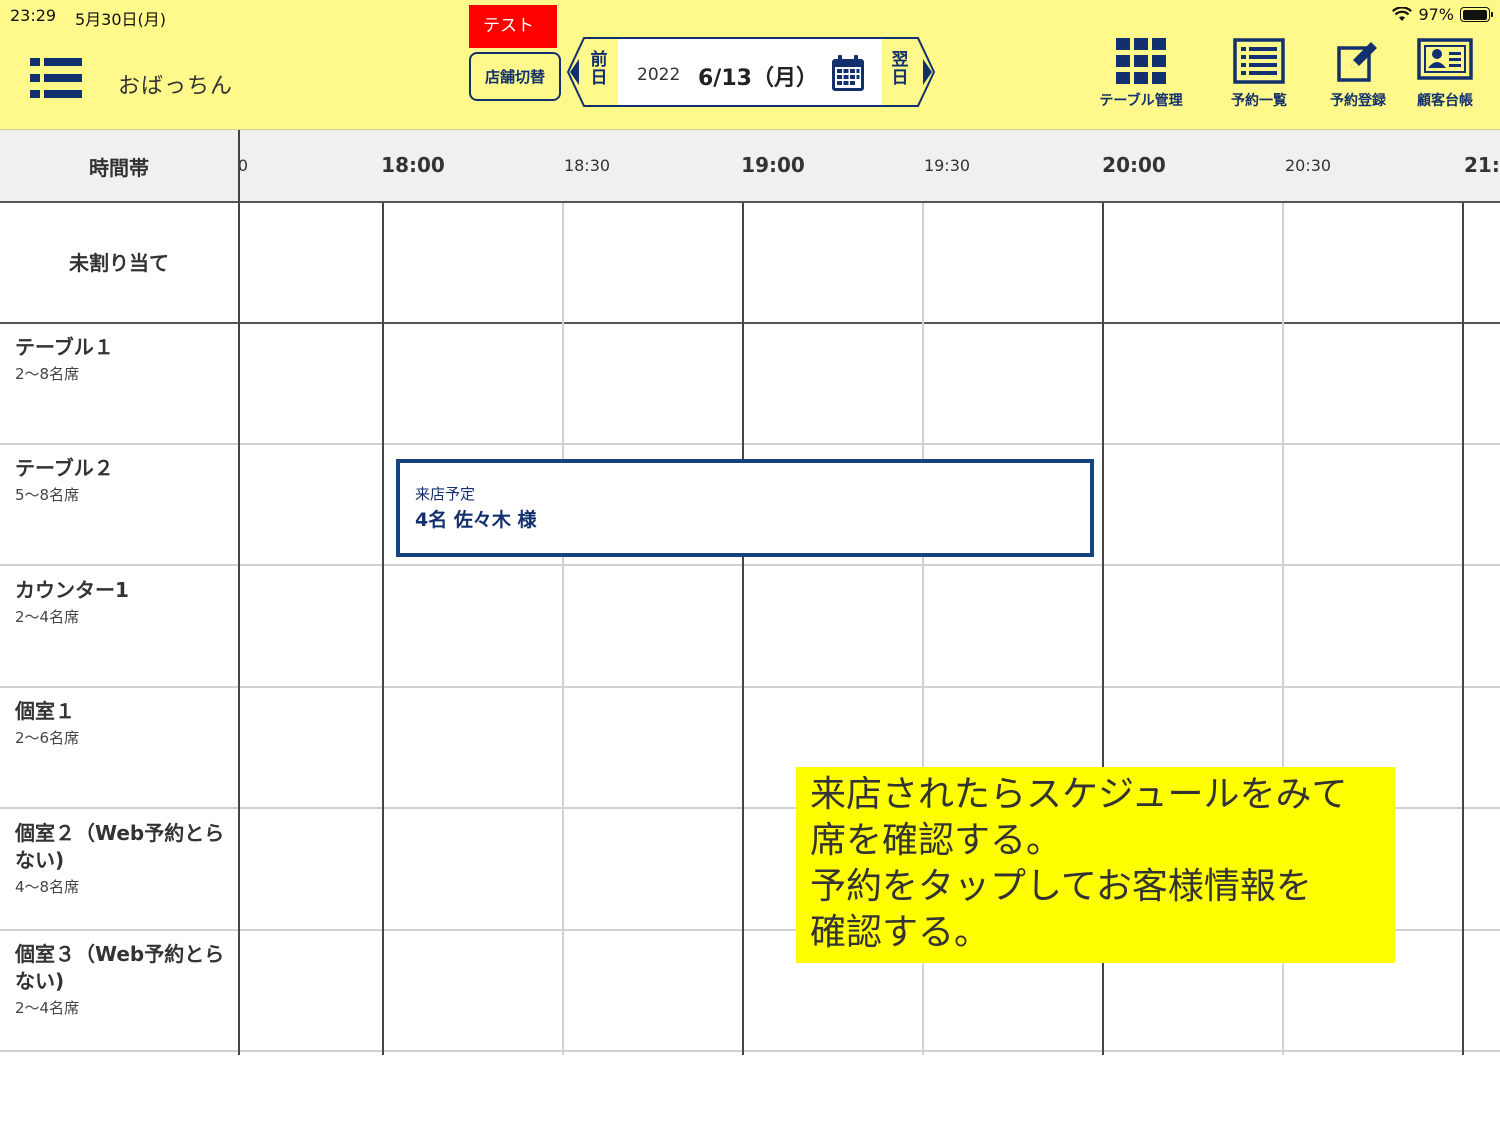 This screenshot has width=1500, height=1125. What do you see at coordinates (587, 165) in the screenshot?
I see `time-tick: 18:30` at bounding box center [587, 165].